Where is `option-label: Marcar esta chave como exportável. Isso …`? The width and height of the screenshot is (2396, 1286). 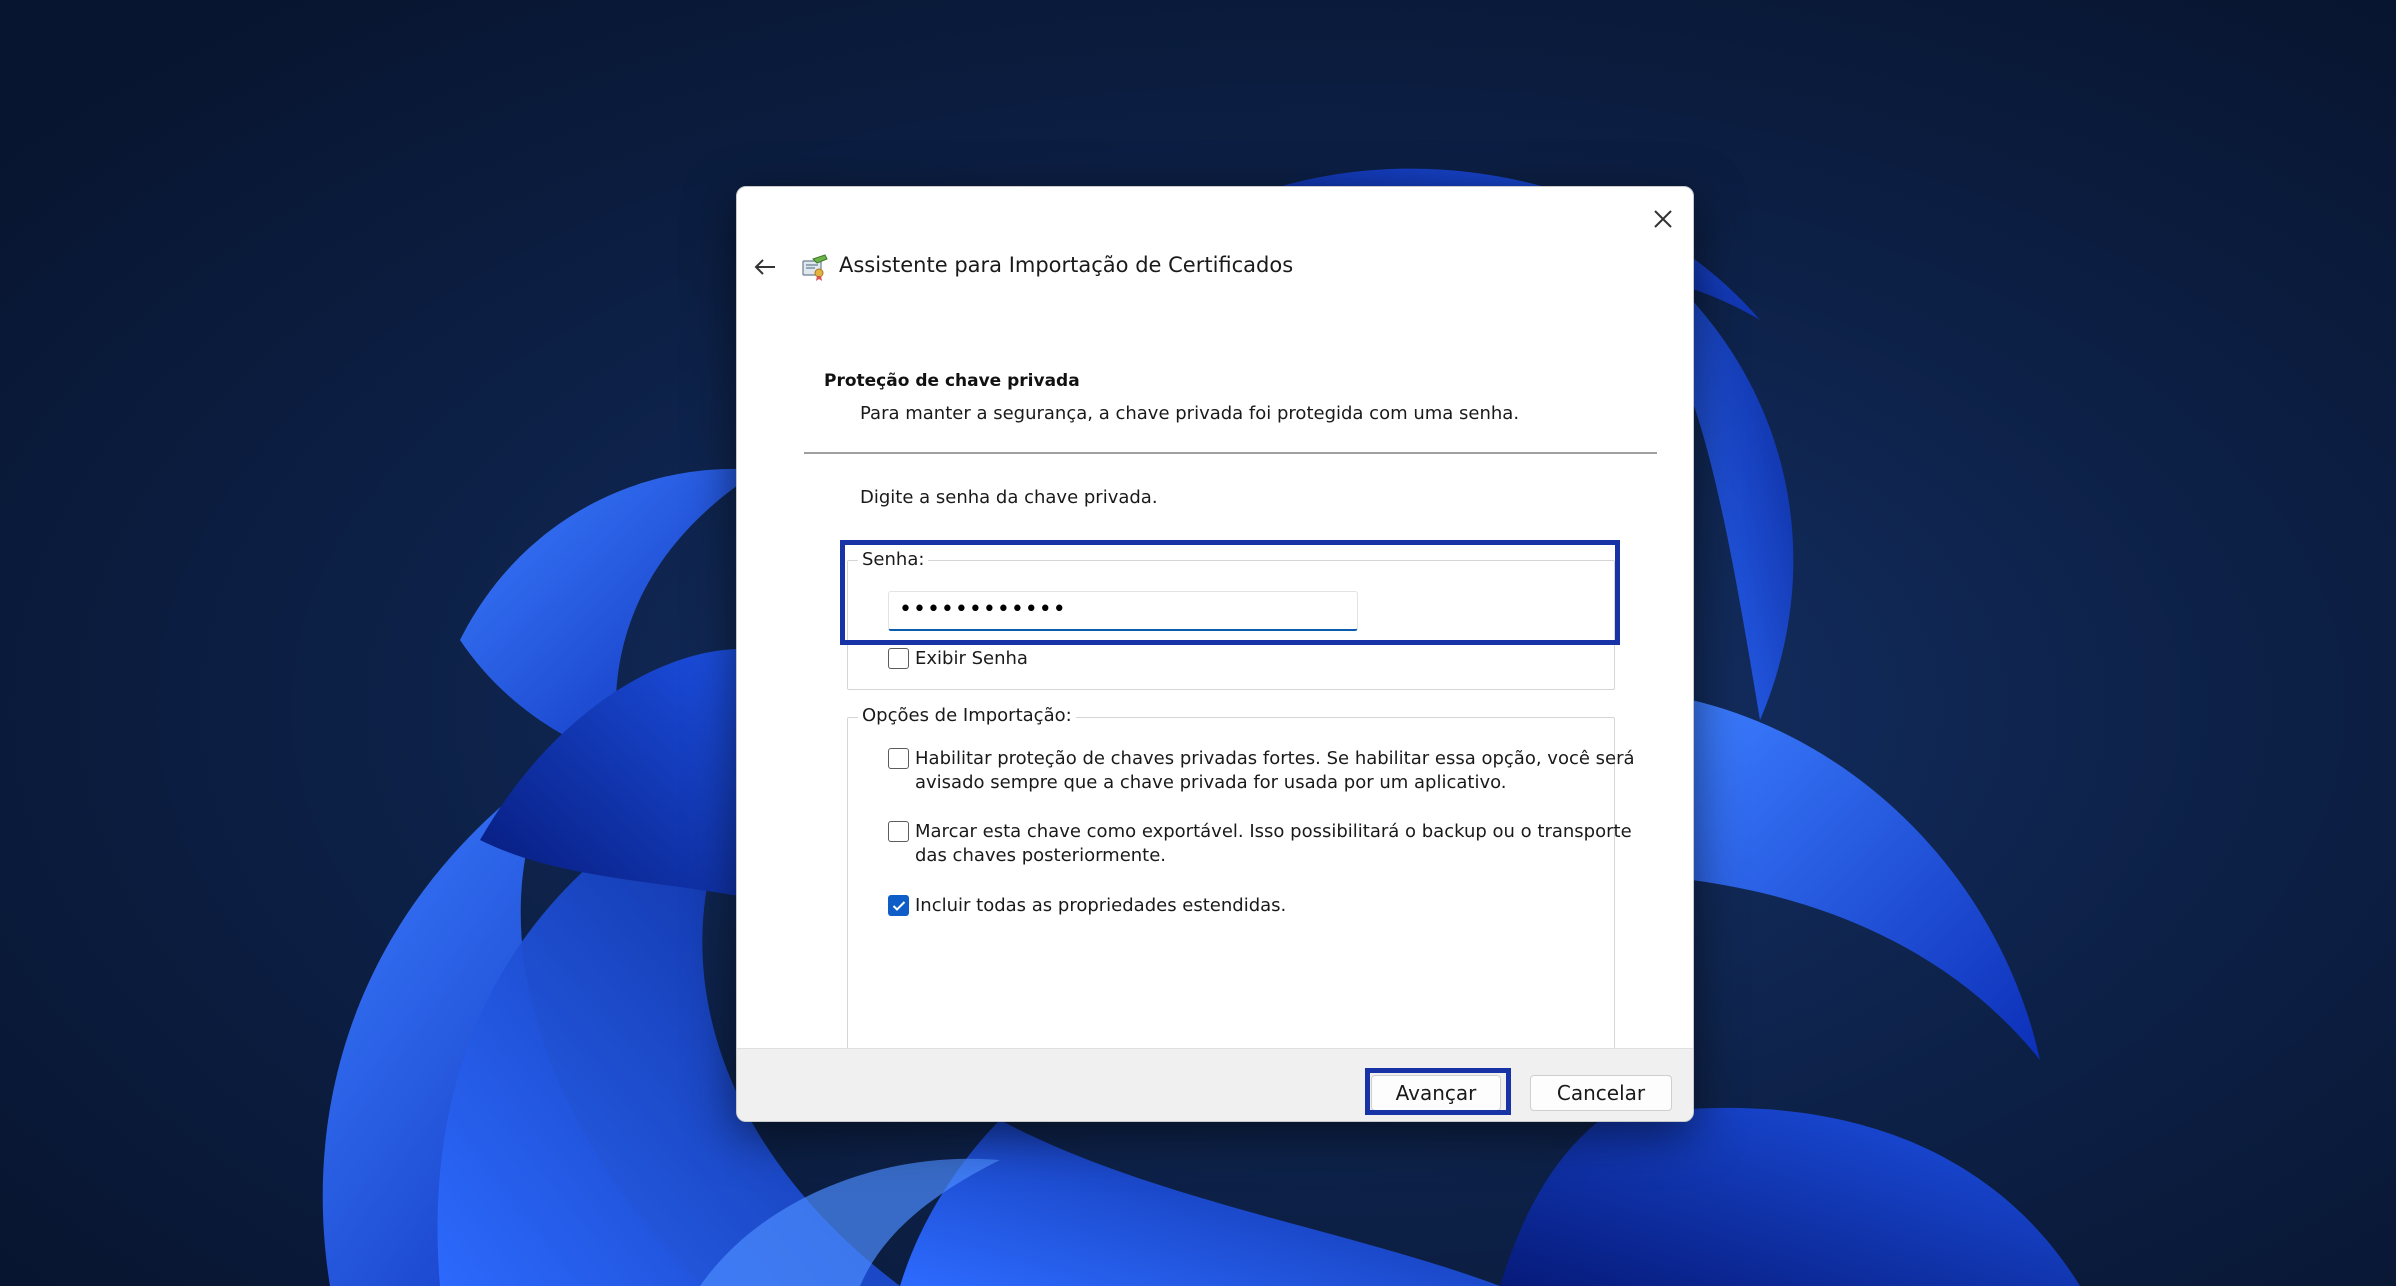
option-label: Marcar esta chave como exportável. Isso … is located at coordinates (1273, 843).